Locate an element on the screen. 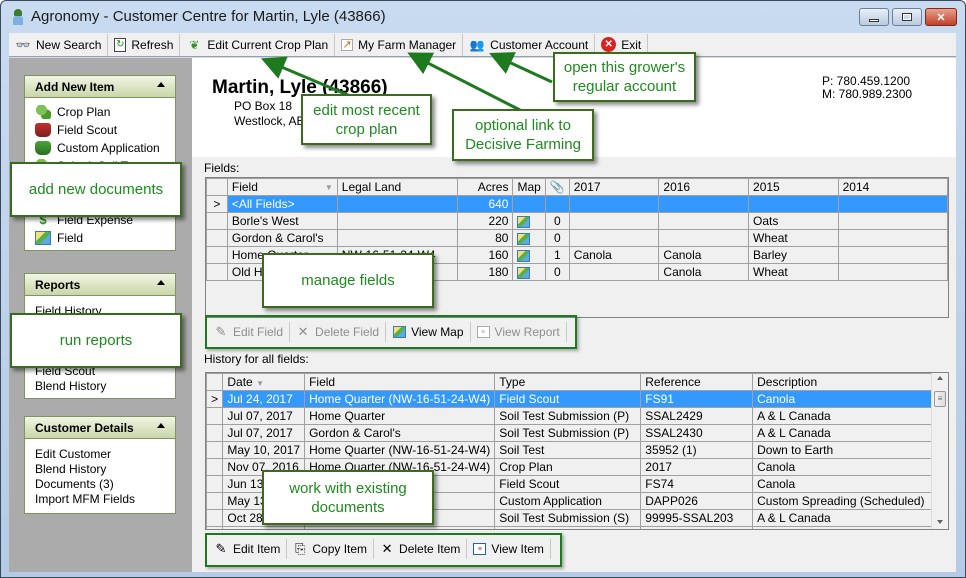 The image size is (966, 578). crop-plan-icon is located at coordinates (43, 112).